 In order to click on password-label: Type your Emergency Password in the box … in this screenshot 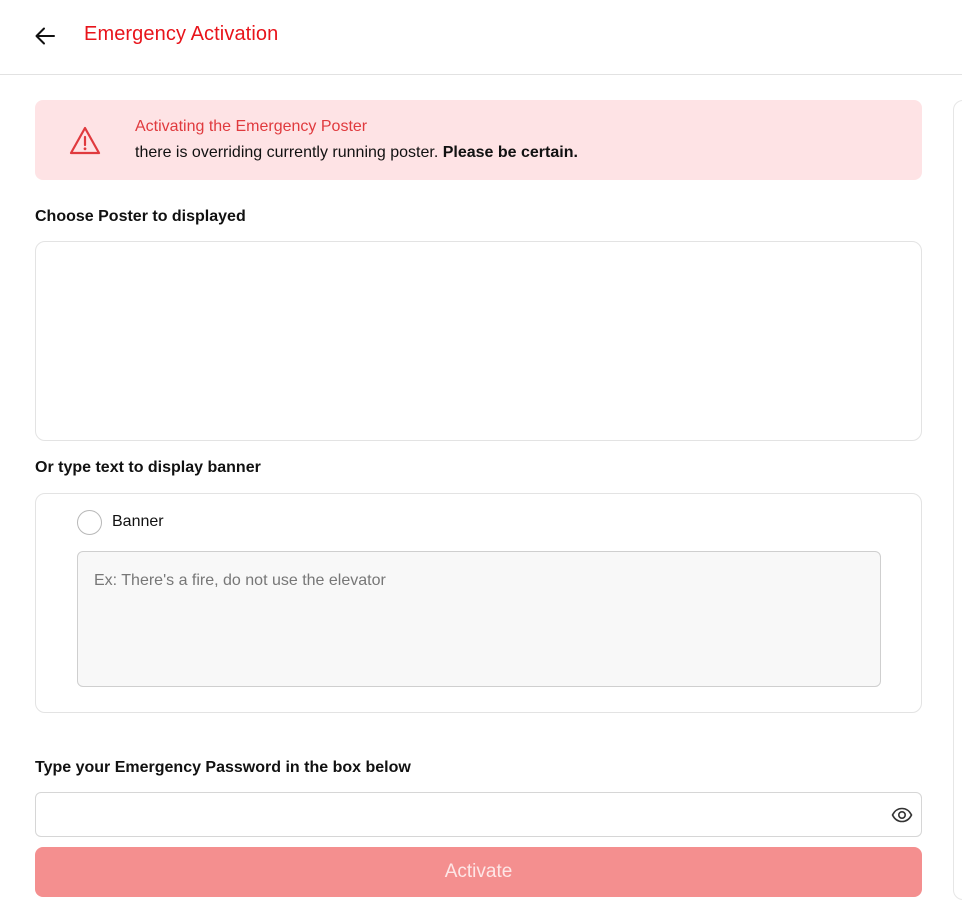, I will do `click(223, 767)`.